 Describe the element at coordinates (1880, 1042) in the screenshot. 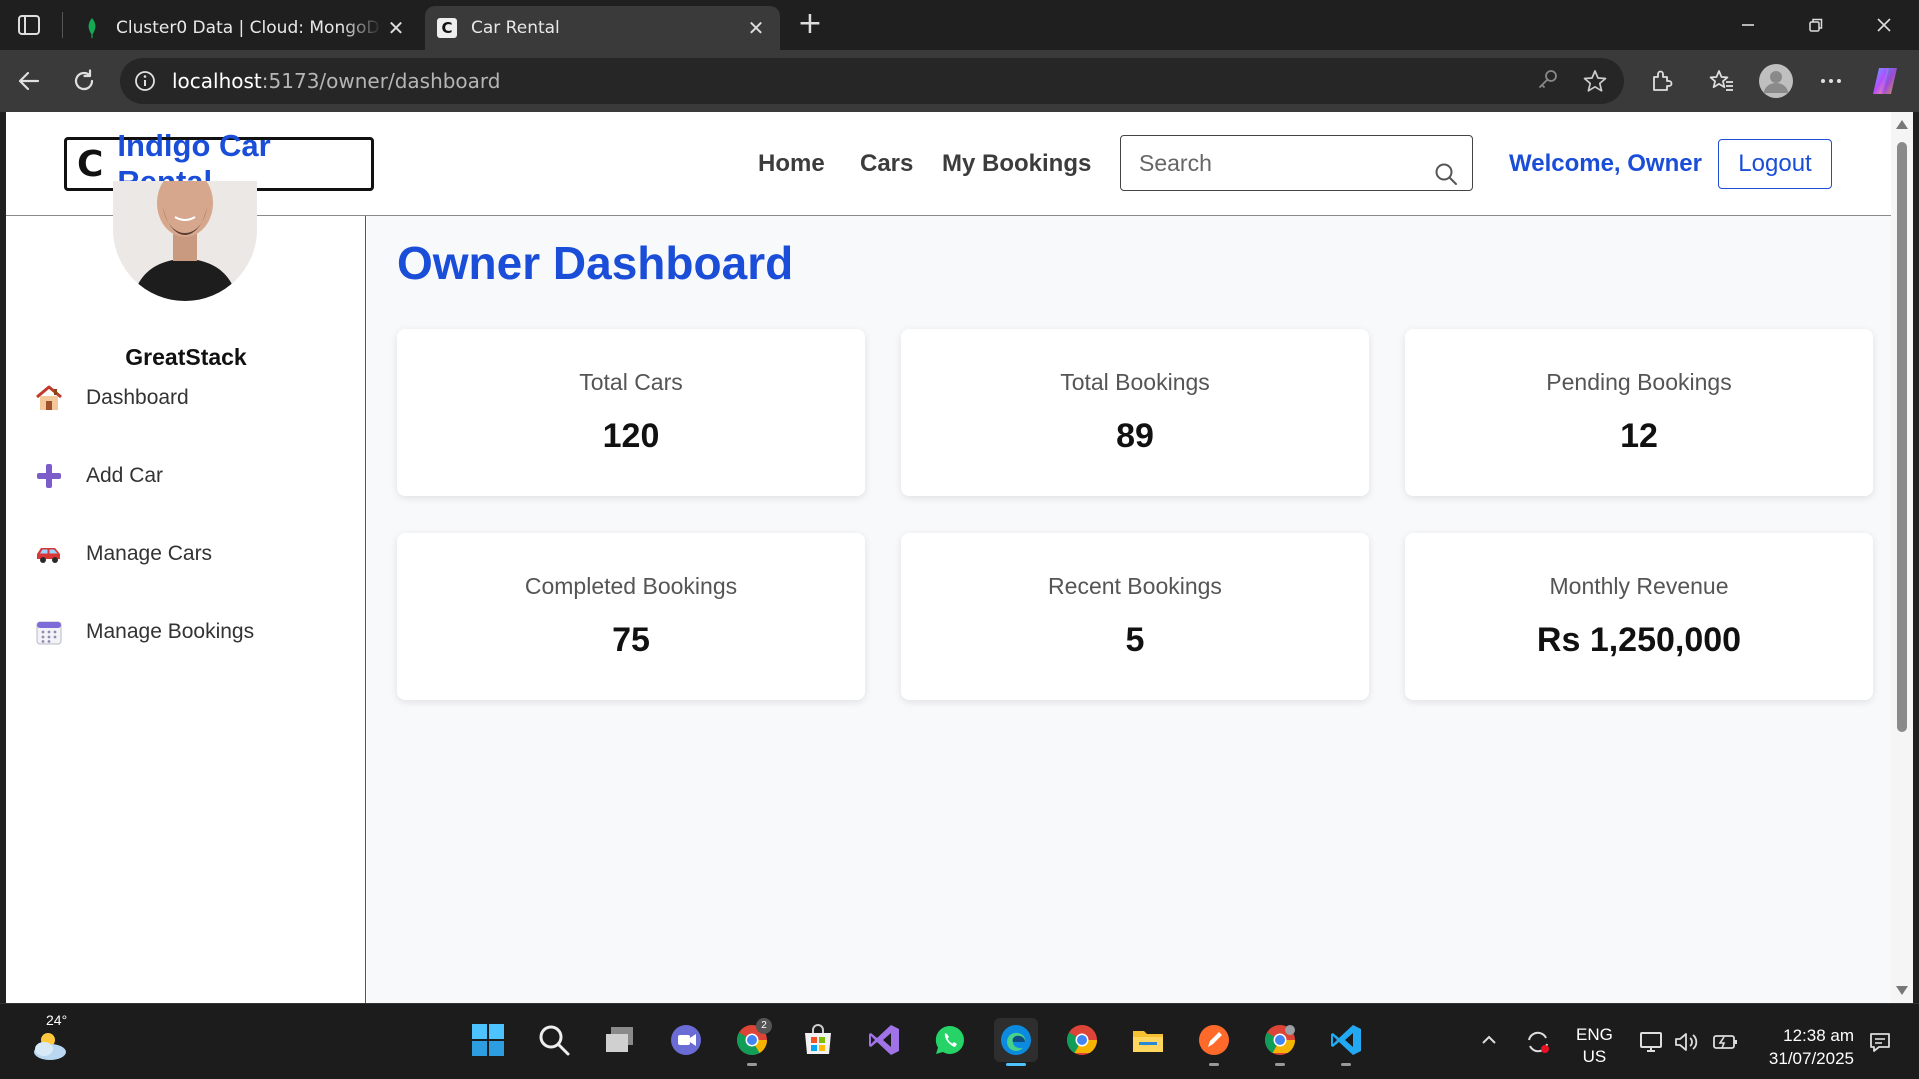

I see `notification-center-icon` at that location.